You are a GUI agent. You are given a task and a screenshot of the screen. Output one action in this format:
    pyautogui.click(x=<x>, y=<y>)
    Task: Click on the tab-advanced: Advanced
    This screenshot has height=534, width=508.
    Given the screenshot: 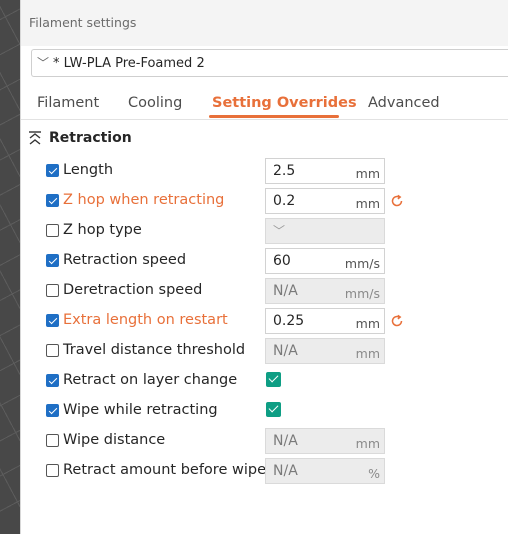 What is the action you would take?
    pyautogui.click(x=404, y=103)
    